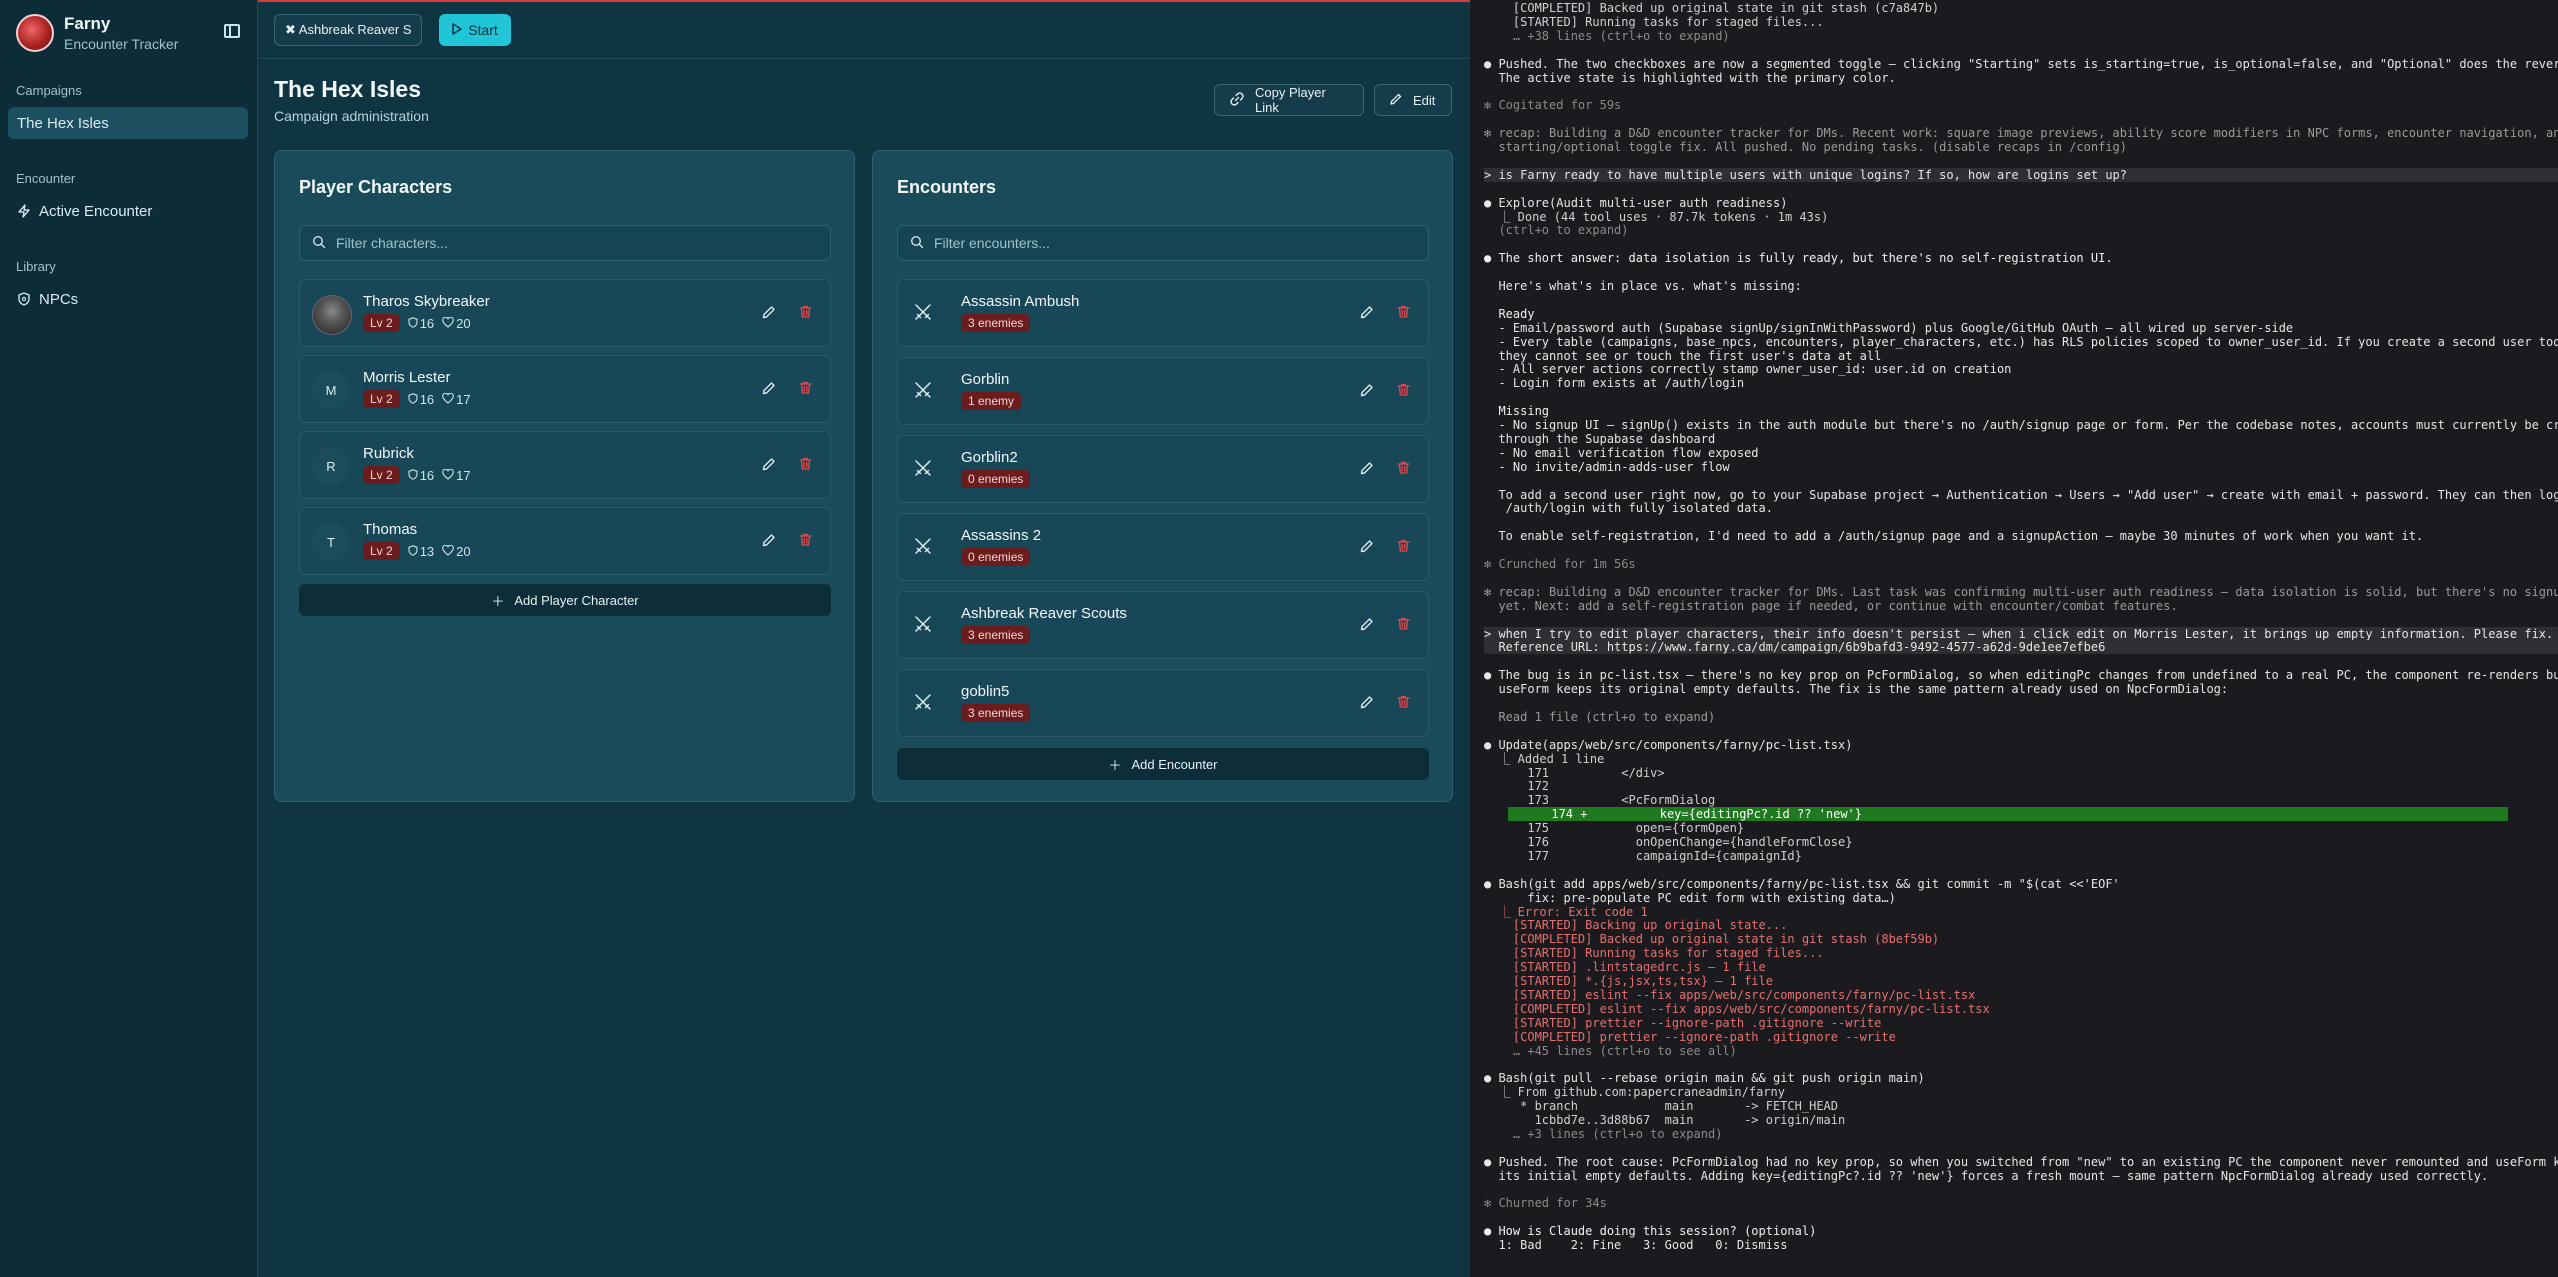 This screenshot has width=2558, height=1277. Describe the element at coordinates (348, 30) in the screenshot. I see `encounter-select: ✖ Ashbreak Reaver S` at that location.